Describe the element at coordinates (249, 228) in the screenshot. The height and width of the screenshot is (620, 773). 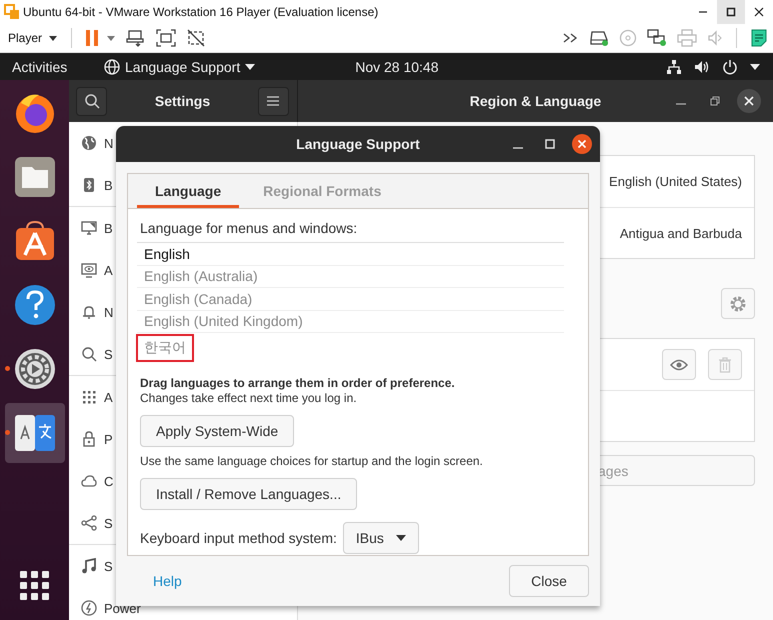
I see `list-label: Language for menus and windows:` at that location.